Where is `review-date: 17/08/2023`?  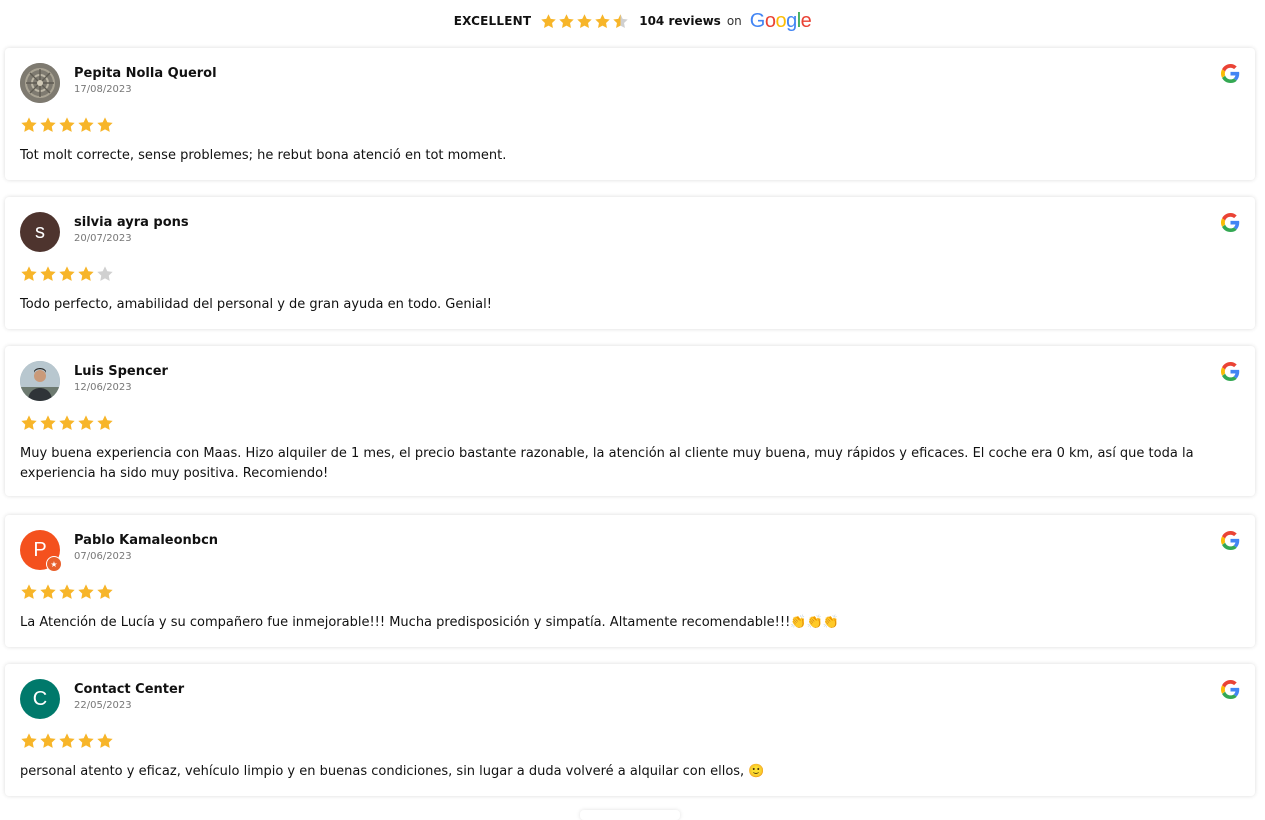 review-date: 17/08/2023 is located at coordinates (103, 89).